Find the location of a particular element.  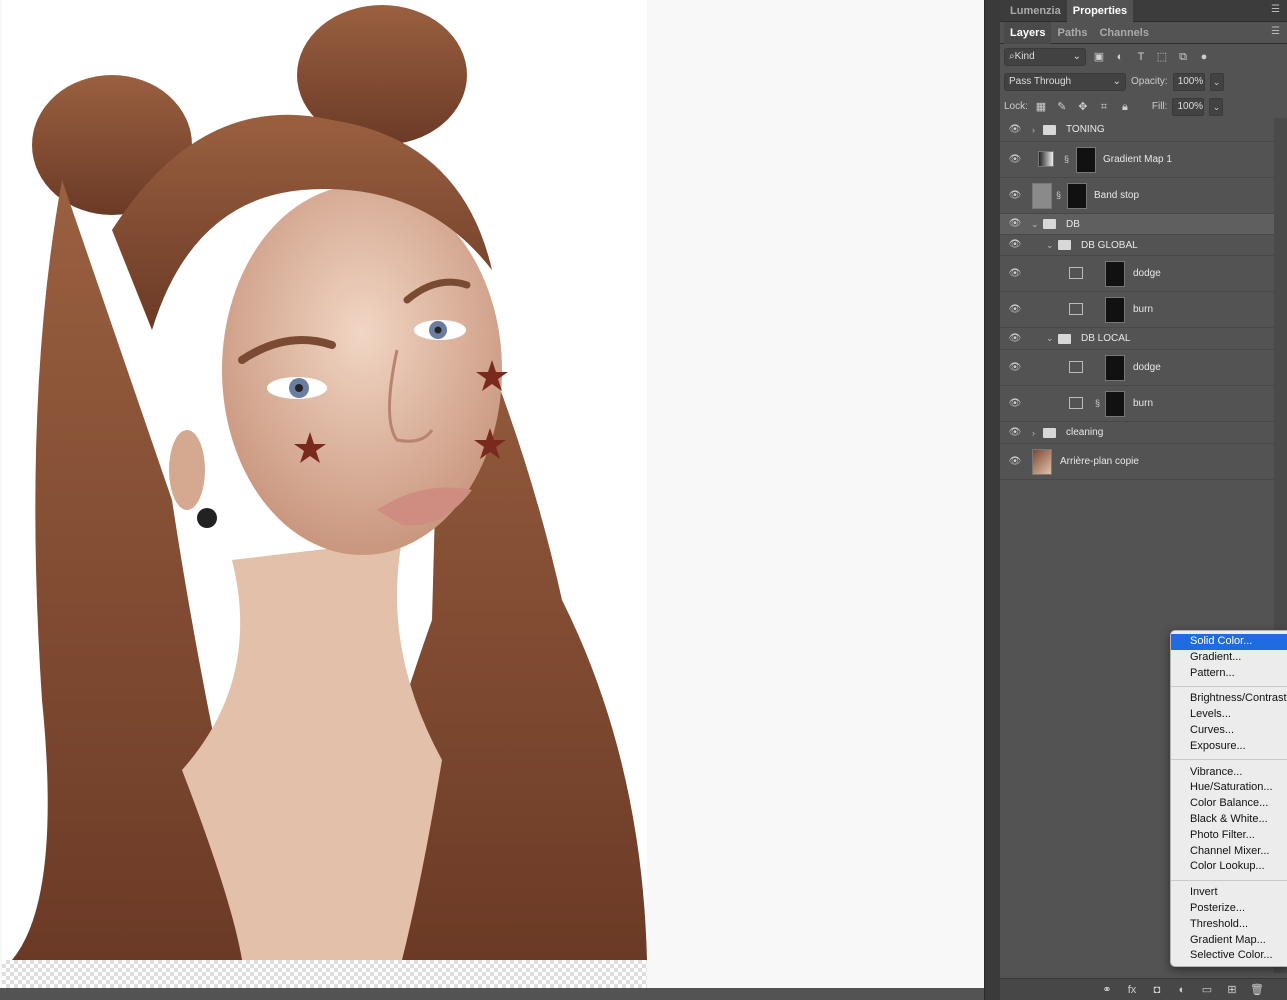

canvas-scrollbar is located at coordinates (492, 994).